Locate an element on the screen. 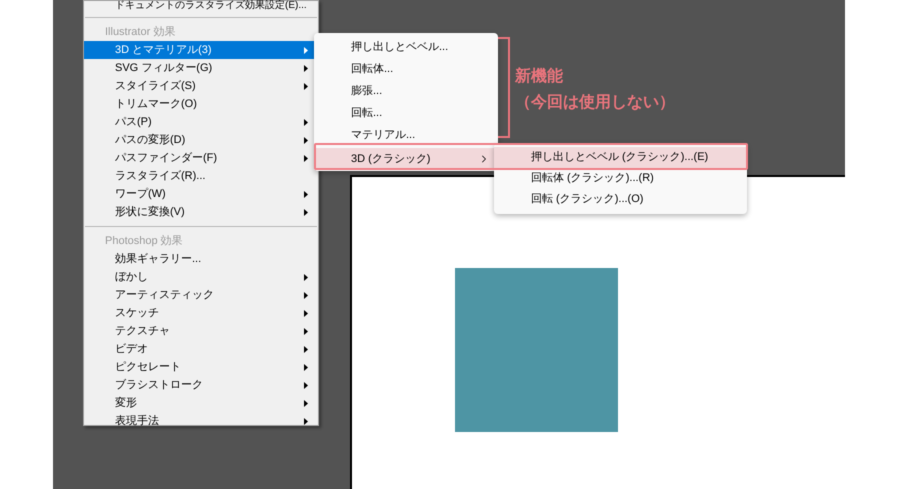 The image size is (900, 489). annotation-note: （今回は使用しない） is located at coordinates (595, 102).